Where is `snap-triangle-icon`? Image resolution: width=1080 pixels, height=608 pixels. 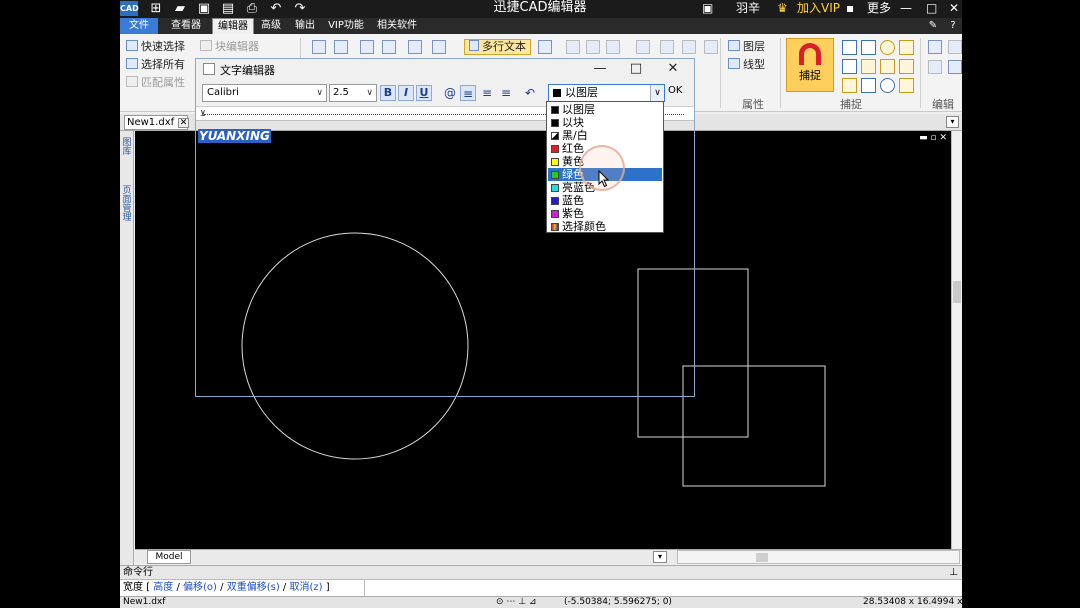 snap-triangle-icon is located at coordinates (849, 85).